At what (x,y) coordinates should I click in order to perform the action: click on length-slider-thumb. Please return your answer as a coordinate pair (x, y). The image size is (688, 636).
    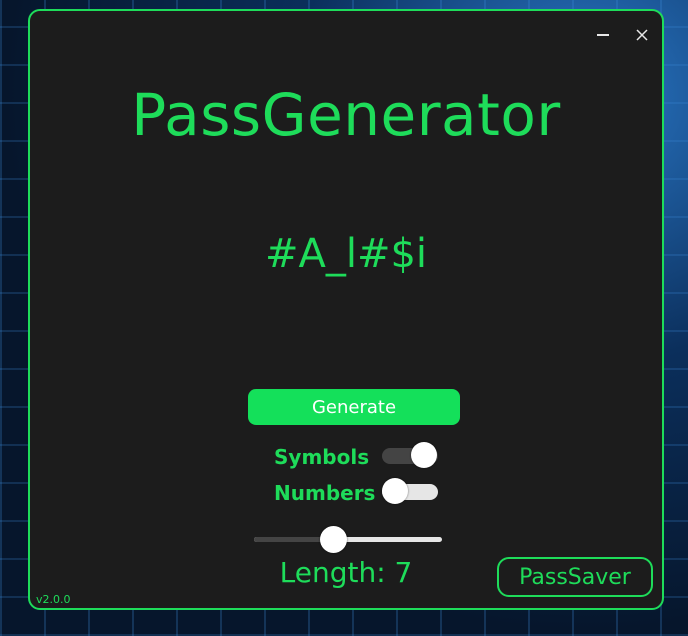
    Looking at the image, I should click on (333, 539).